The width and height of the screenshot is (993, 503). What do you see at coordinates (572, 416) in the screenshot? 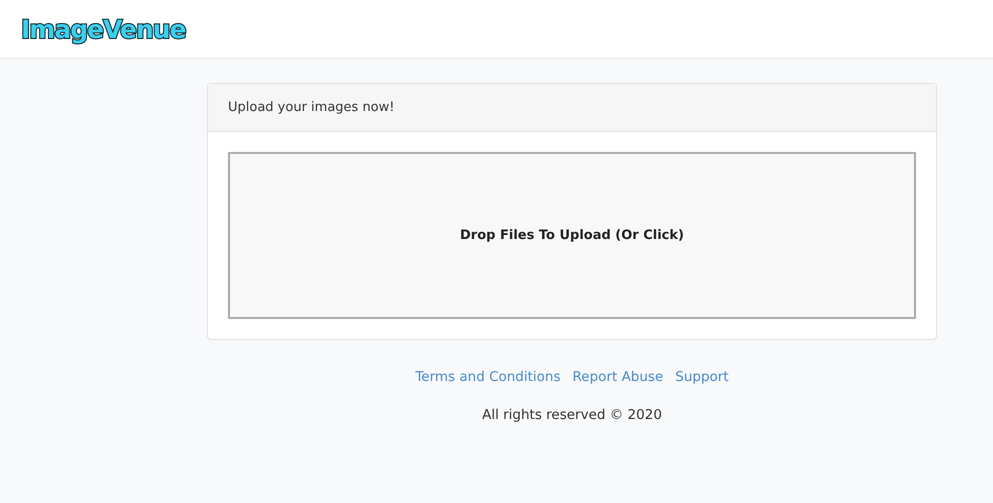
I see `copyright-text: All rights reserved © 2020` at bounding box center [572, 416].